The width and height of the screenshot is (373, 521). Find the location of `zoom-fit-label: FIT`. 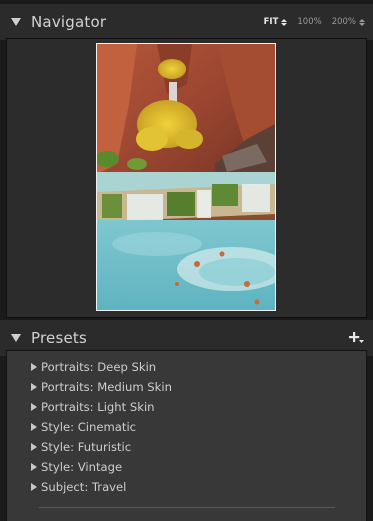

zoom-fit-label: FIT is located at coordinates (271, 22).